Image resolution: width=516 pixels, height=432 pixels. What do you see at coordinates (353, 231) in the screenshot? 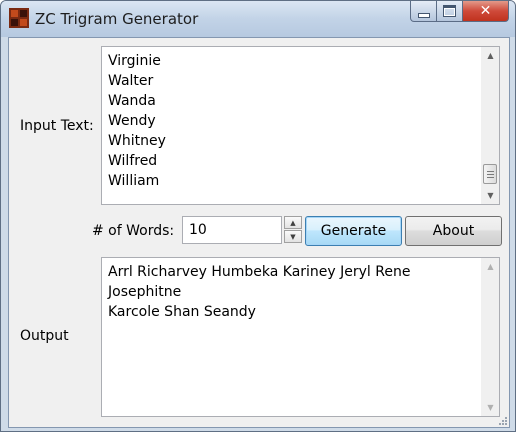
I see `generate-button: Generate` at bounding box center [353, 231].